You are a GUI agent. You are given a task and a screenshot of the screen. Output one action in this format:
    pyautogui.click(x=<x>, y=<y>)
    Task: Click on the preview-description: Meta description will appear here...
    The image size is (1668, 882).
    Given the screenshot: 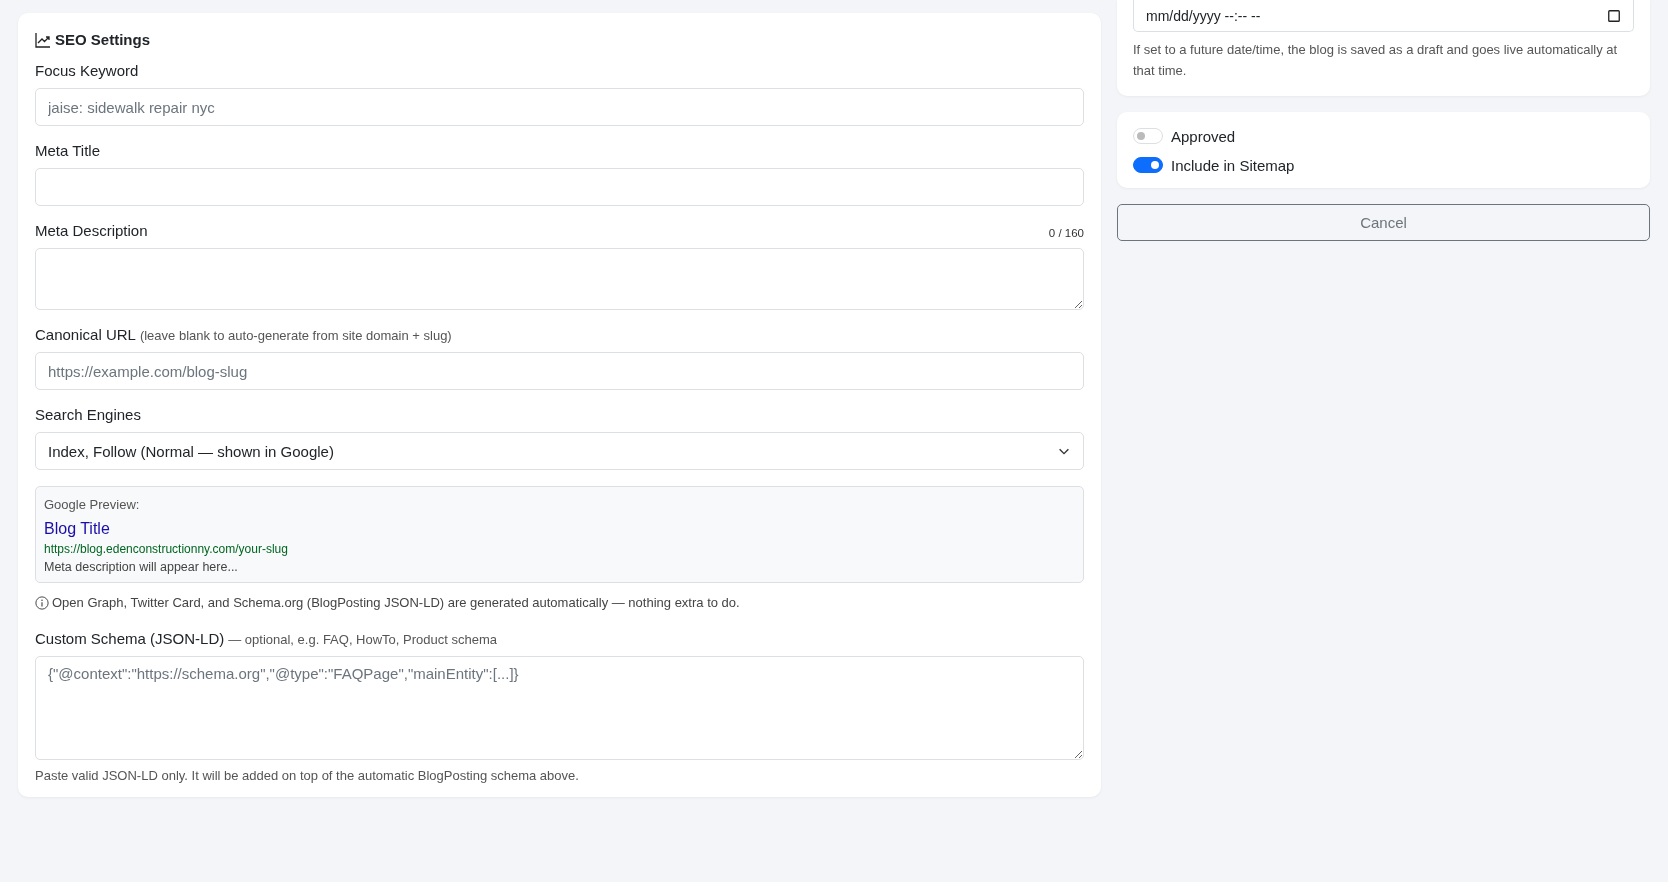 What is the action you would take?
    pyautogui.click(x=141, y=567)
    